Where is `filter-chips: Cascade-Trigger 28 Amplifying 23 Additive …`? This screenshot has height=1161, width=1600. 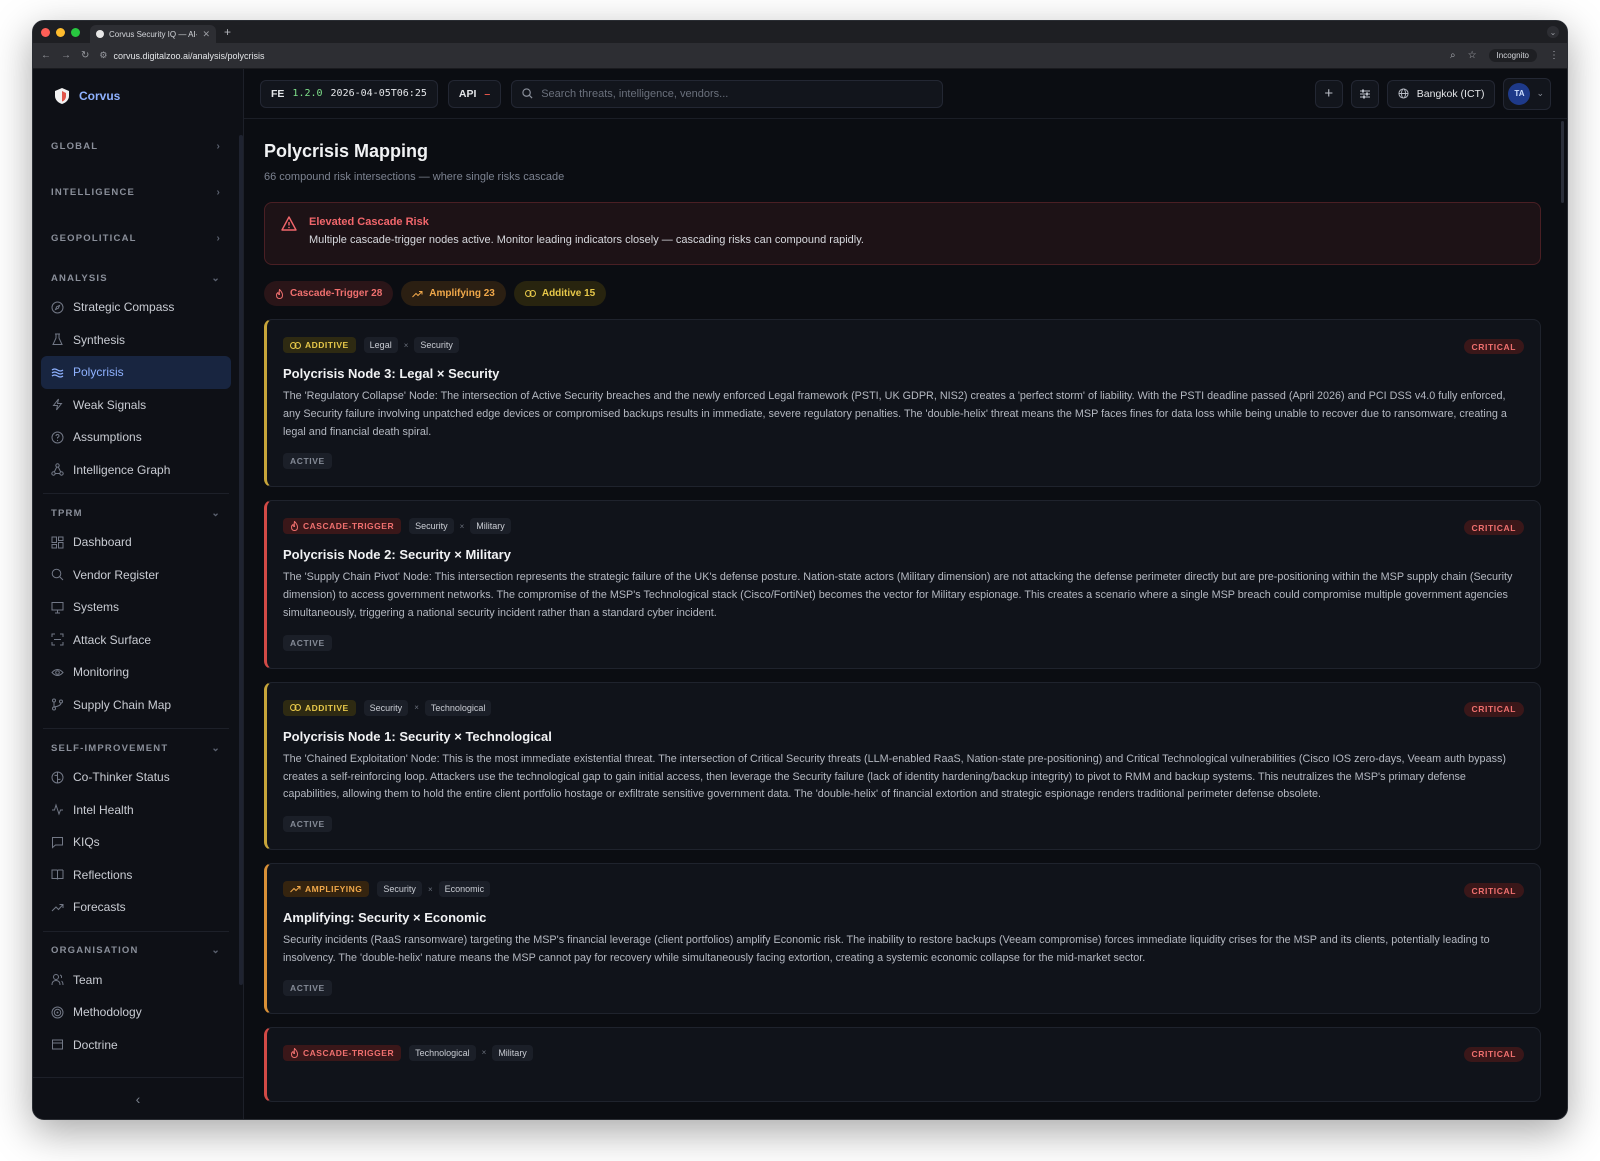 filter-chips: Cascade-Trigger 28 Amplifying 23 Additive … is located at coordinates (902, 293).